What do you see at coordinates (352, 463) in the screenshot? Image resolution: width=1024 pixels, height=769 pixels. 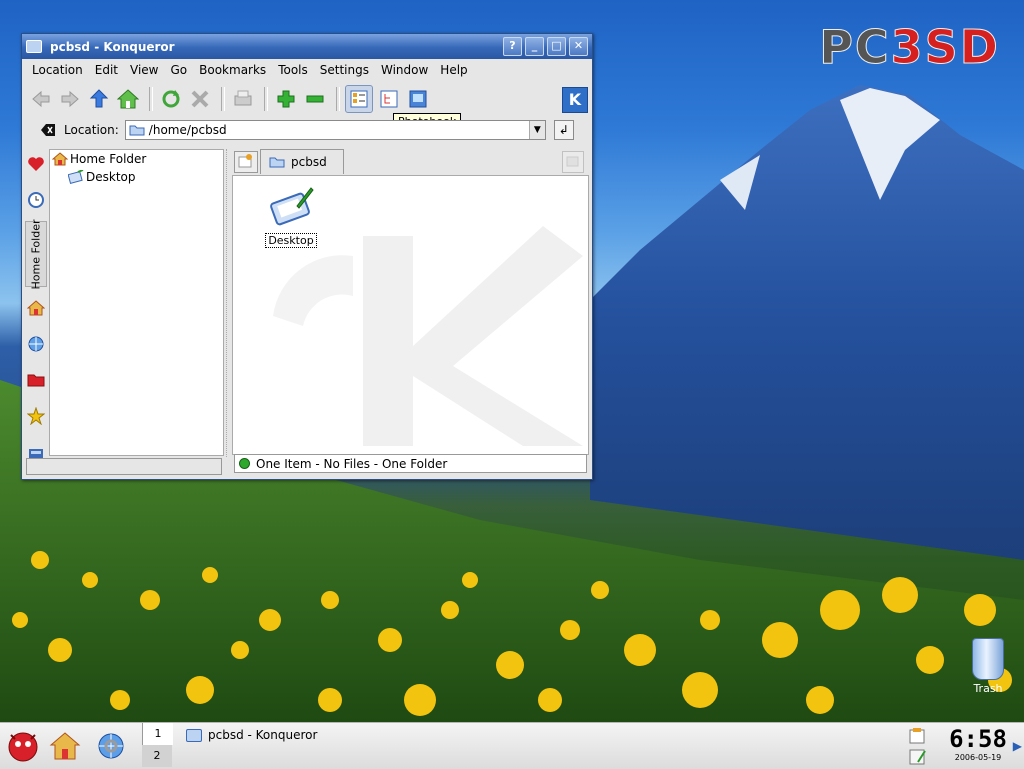 I see `status-text: One Item - No Files - One Folder` at bounding box center [352, 463].